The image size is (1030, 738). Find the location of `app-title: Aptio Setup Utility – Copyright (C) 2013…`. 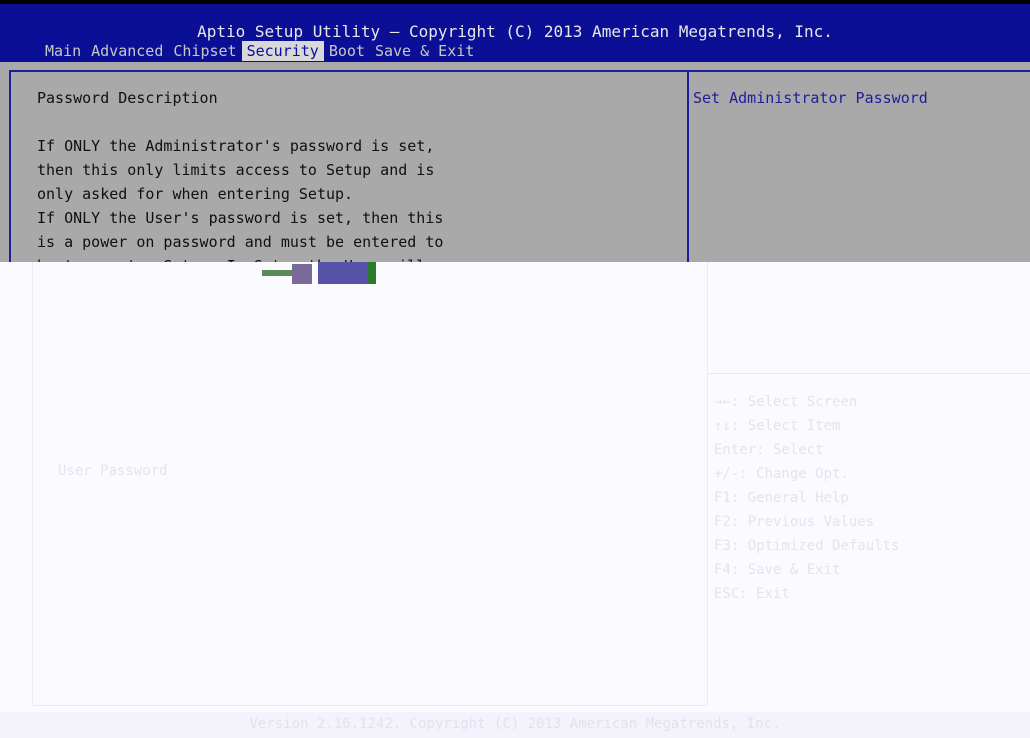

app-title: Aptio Setup Utility – Copyright (C) 2013… is located at coordinates (515, 31).